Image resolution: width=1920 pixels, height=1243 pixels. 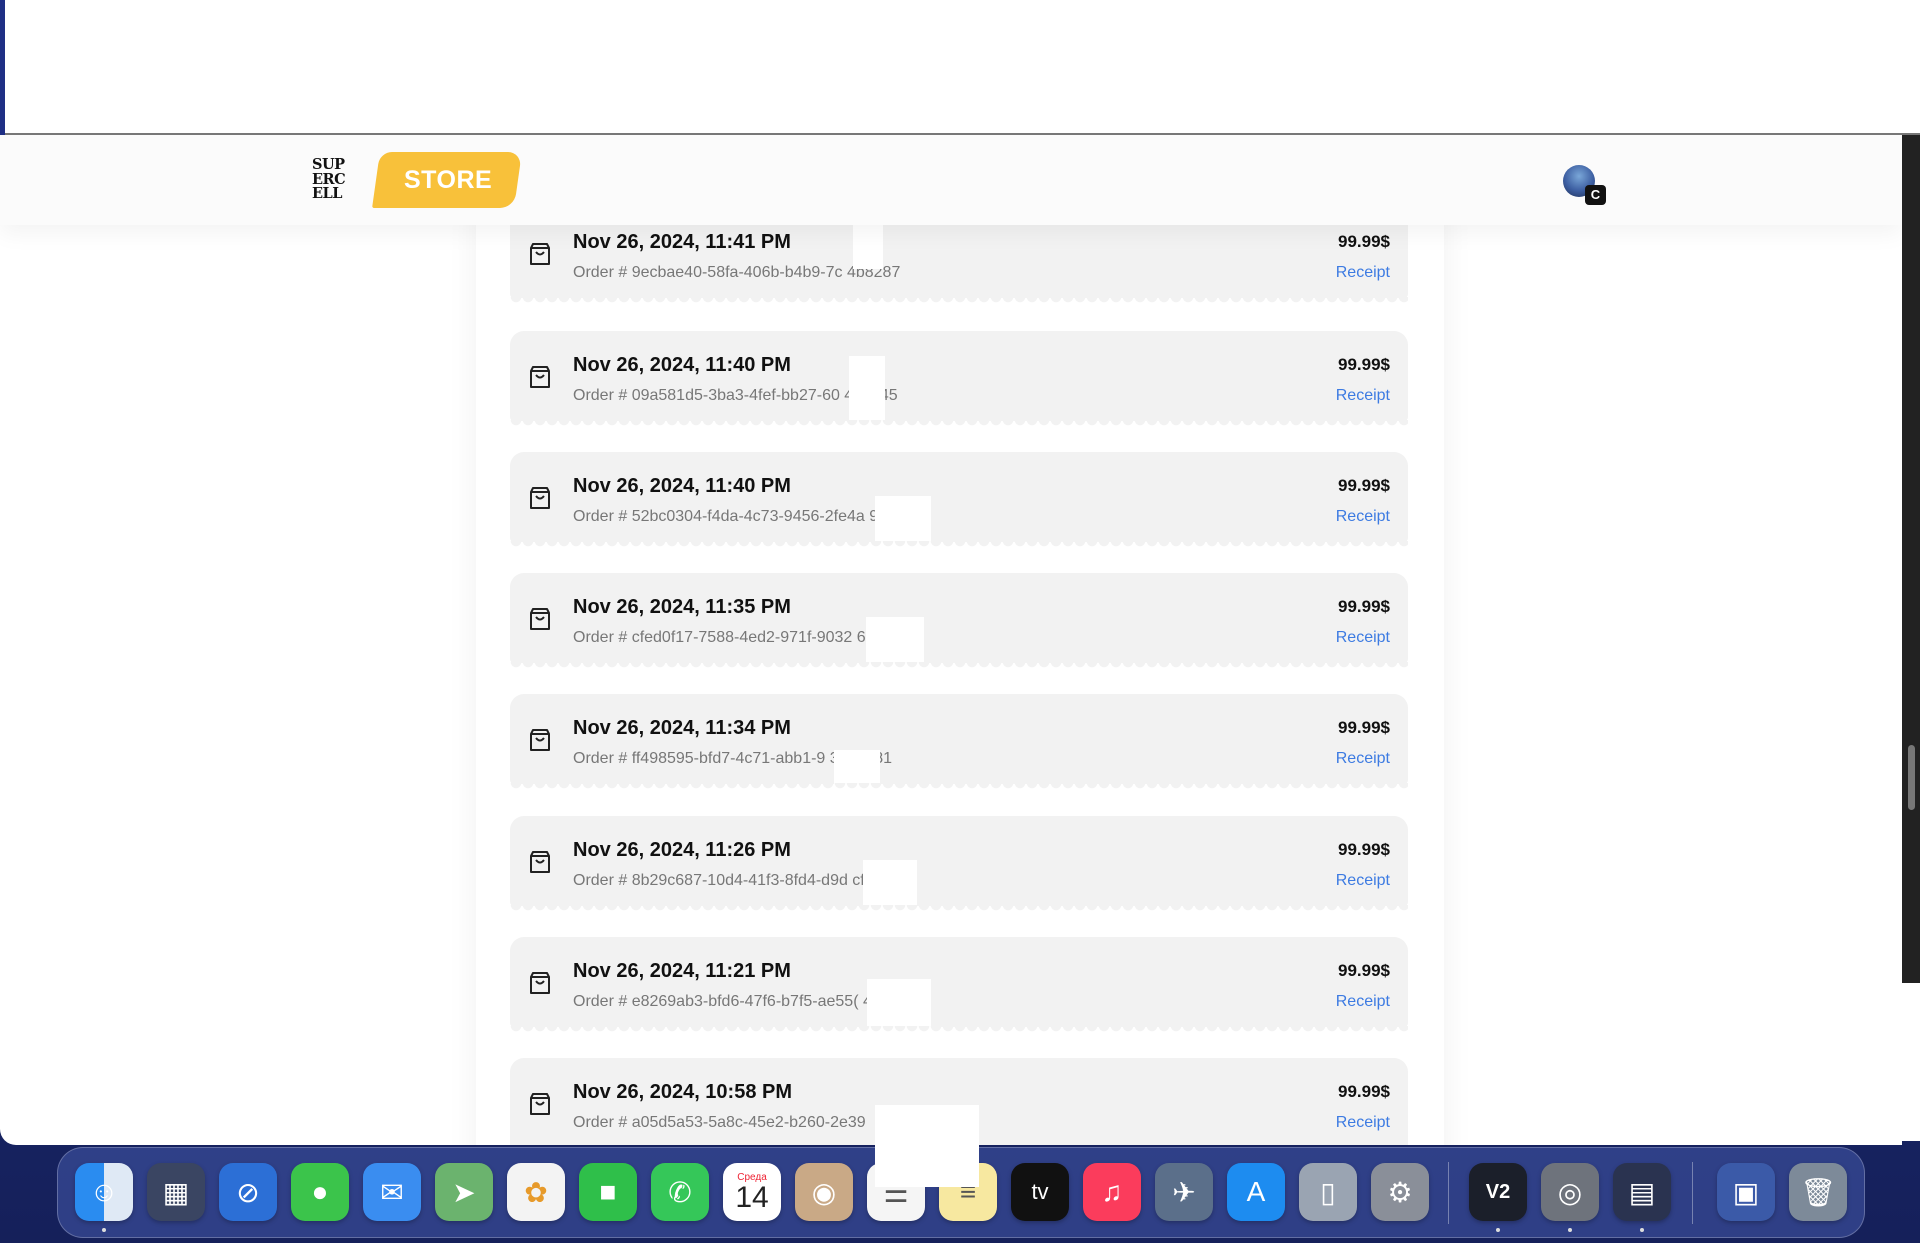 What do you see at coordinates (682, 607) in the screenshot?
I see `order-date: Nov 26, 2024, 11:35 PM` at bounding box center [682, 607].